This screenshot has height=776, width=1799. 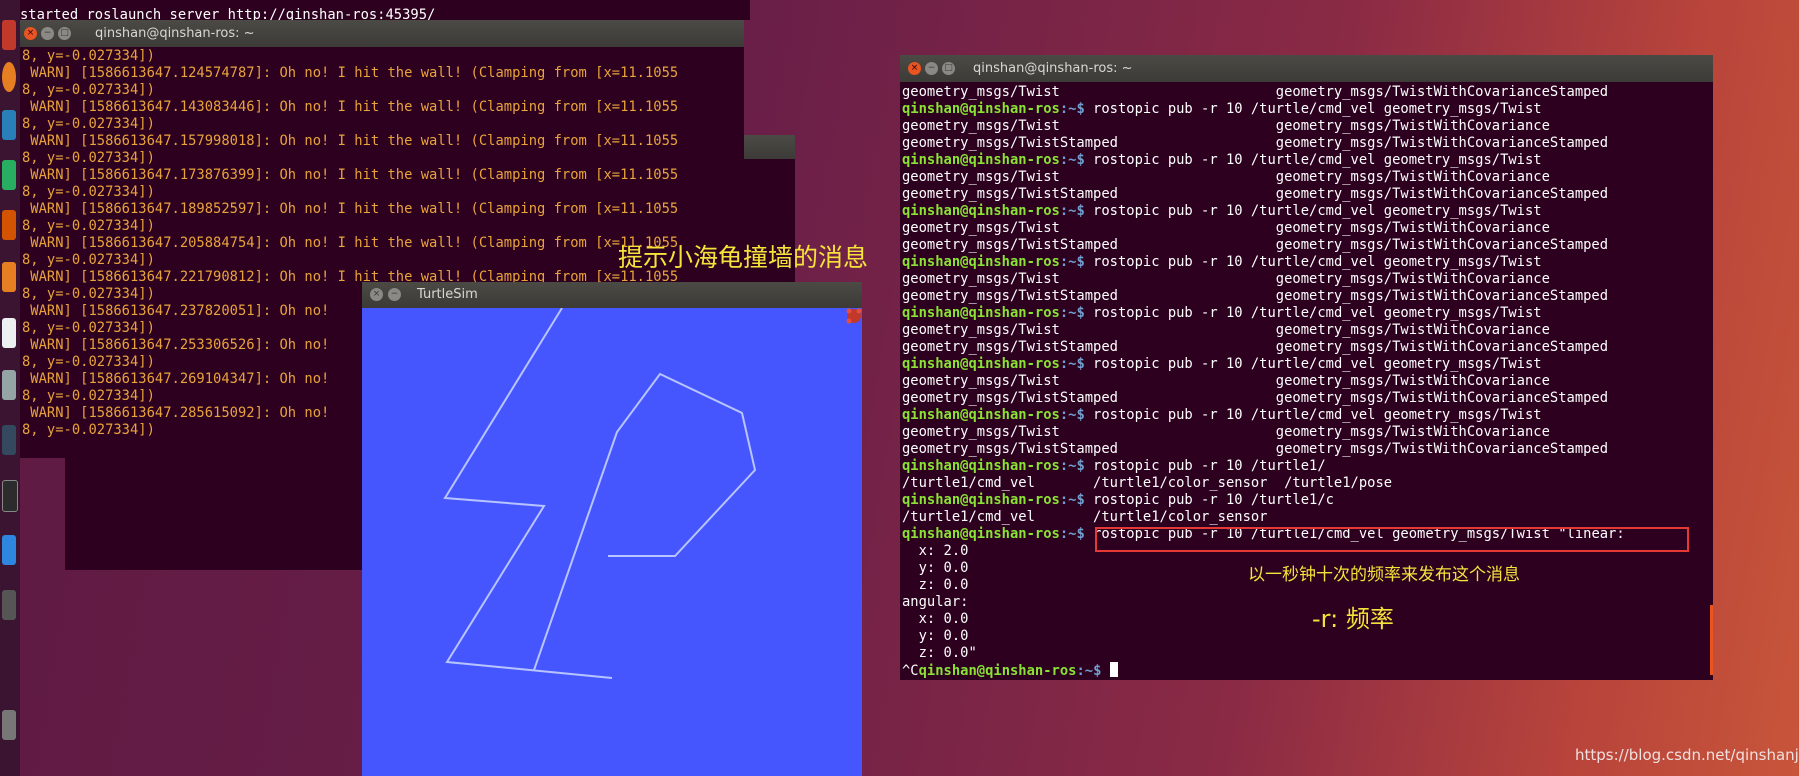 What do you see at coordinates (9, 175) in the screenshot?
I see `calc-launcher-icon` at bounding box center [9, 175].